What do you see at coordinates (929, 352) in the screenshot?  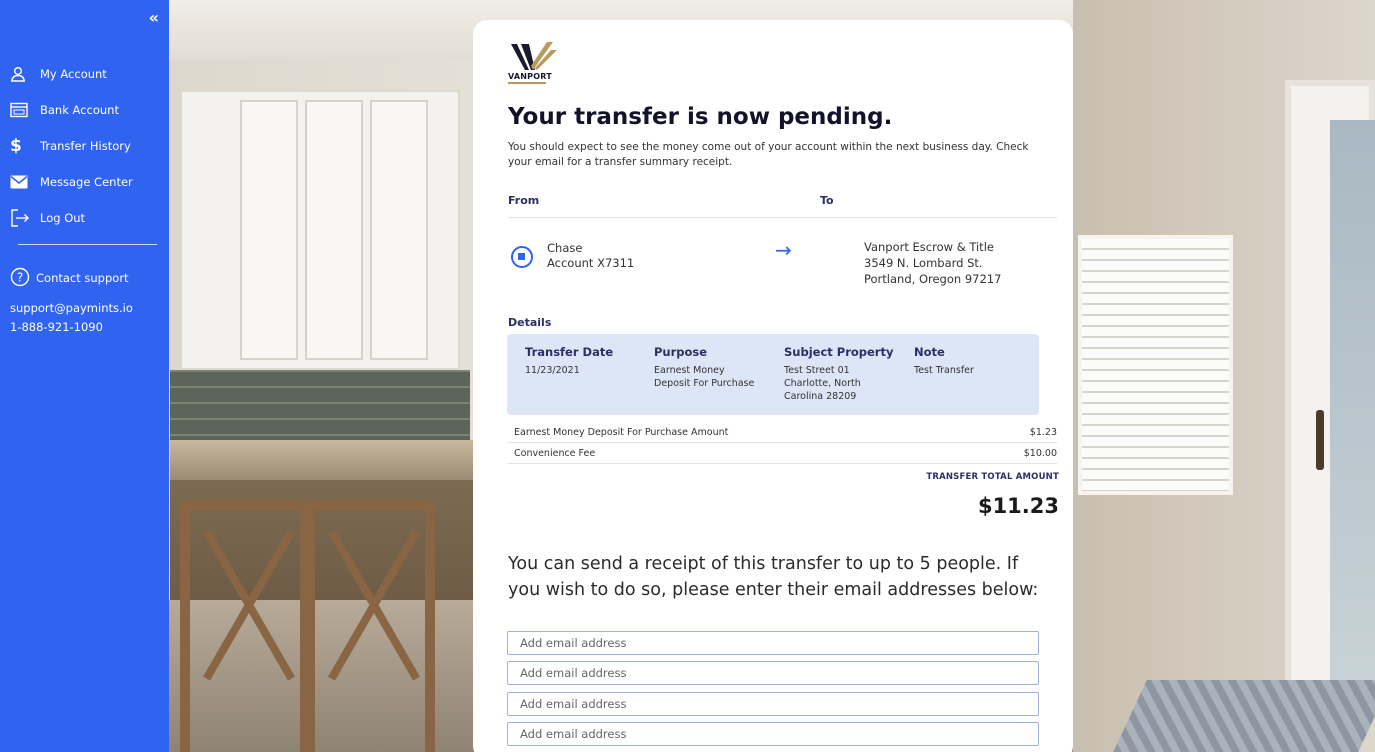 I see `detail-heading: Note` at bounding box center [929, 352].